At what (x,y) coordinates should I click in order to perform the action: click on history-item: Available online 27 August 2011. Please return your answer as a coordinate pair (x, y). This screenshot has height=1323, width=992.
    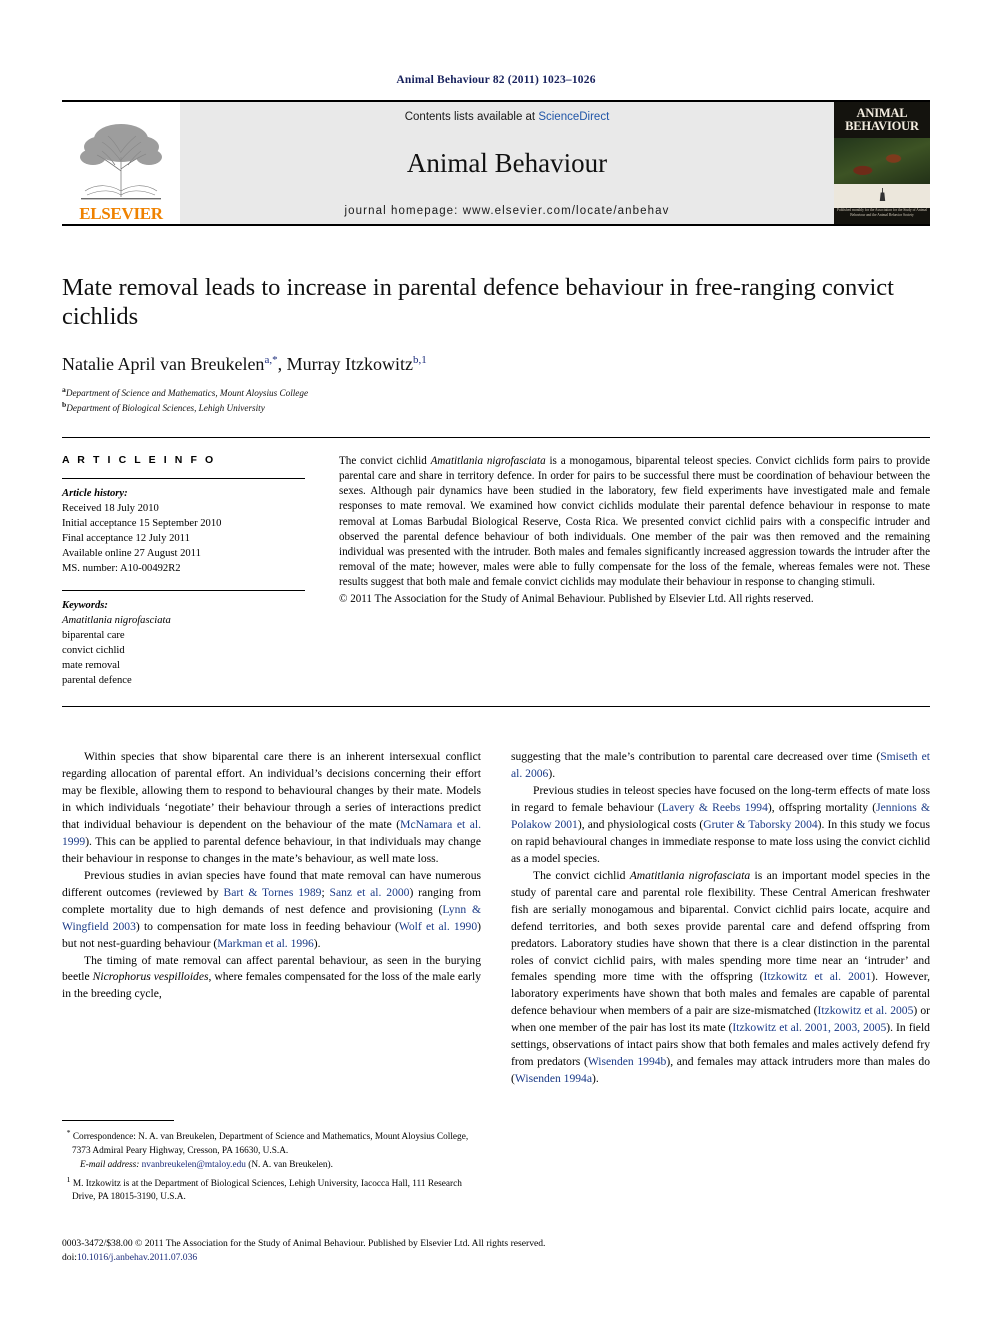
    Looking at the image, I should click on (131, 554).